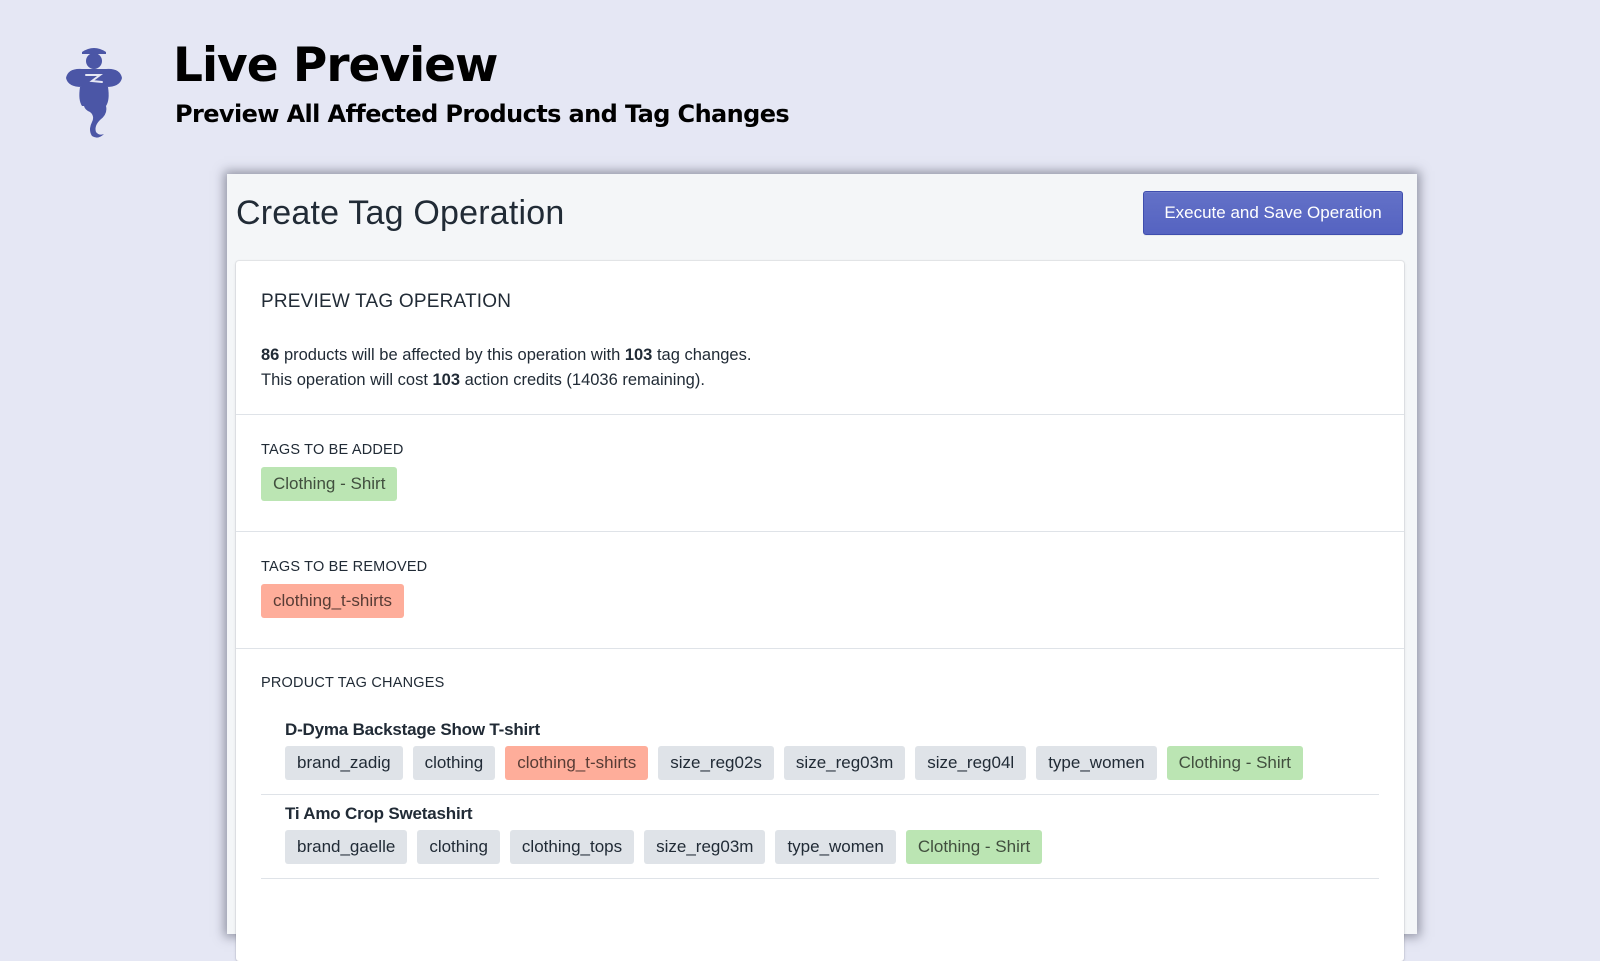 Image resolution: width=1600 pixels, height=961 pixels. Describe the element at coordinates (270, 355) in the screenshot. I see `products-affected-count: 86` at that location.